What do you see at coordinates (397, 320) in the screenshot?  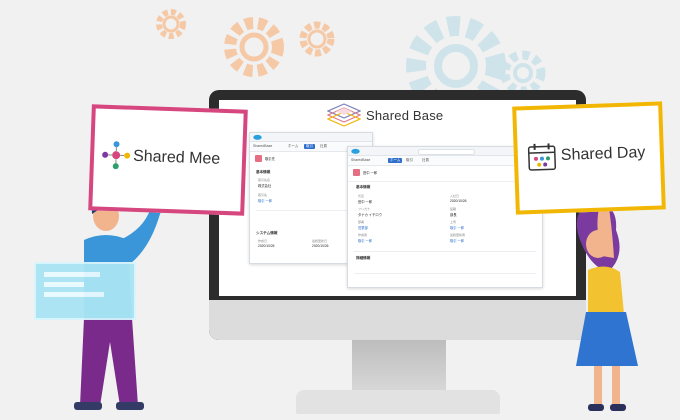 I see `monitor-chin` at bounding box center [397, 320].